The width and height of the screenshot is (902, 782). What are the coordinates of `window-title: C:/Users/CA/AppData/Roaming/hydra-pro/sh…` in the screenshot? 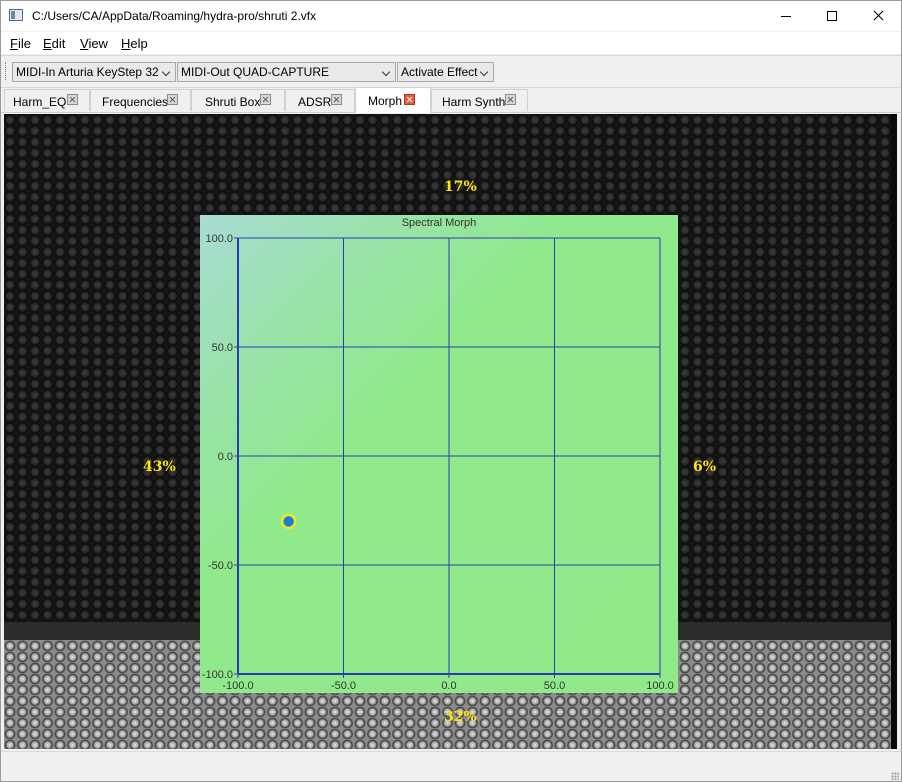 It's located at (174, 16).